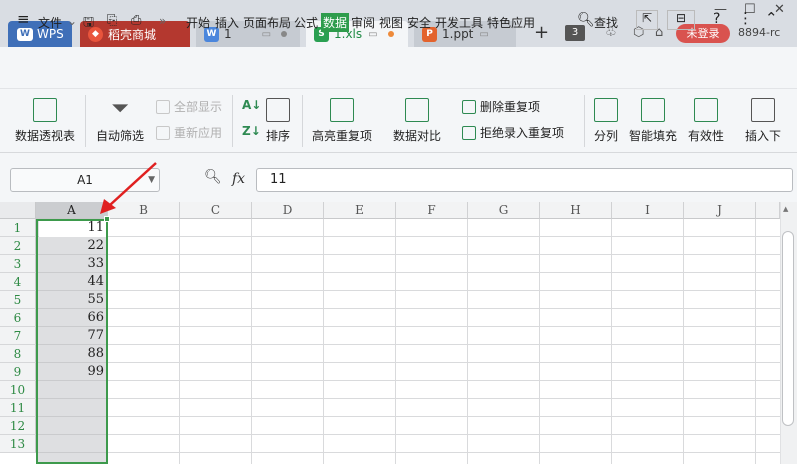 This screenshot has width=797, height=464. I want to click on smart-fill-button: 智能填充, so click(653, 121).